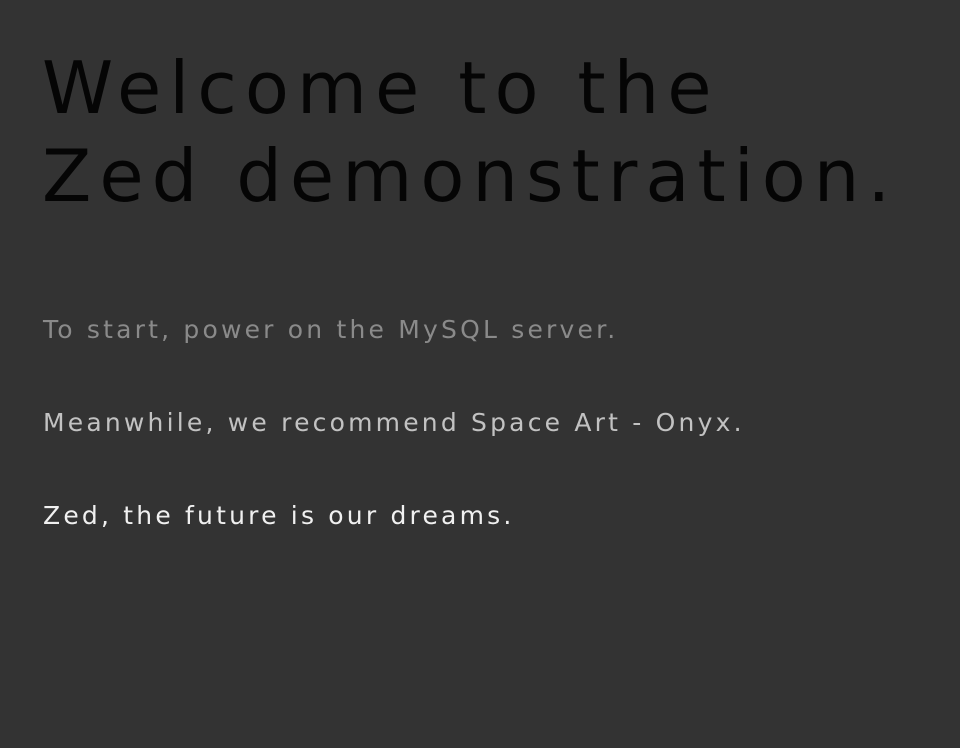 This screenshot has width=960, height=748. What do you see at coordinates (279, 515) in the screenshot?
I see `tagline-text: Zed, the future is our dreams.` at bounding box center [279, 515].